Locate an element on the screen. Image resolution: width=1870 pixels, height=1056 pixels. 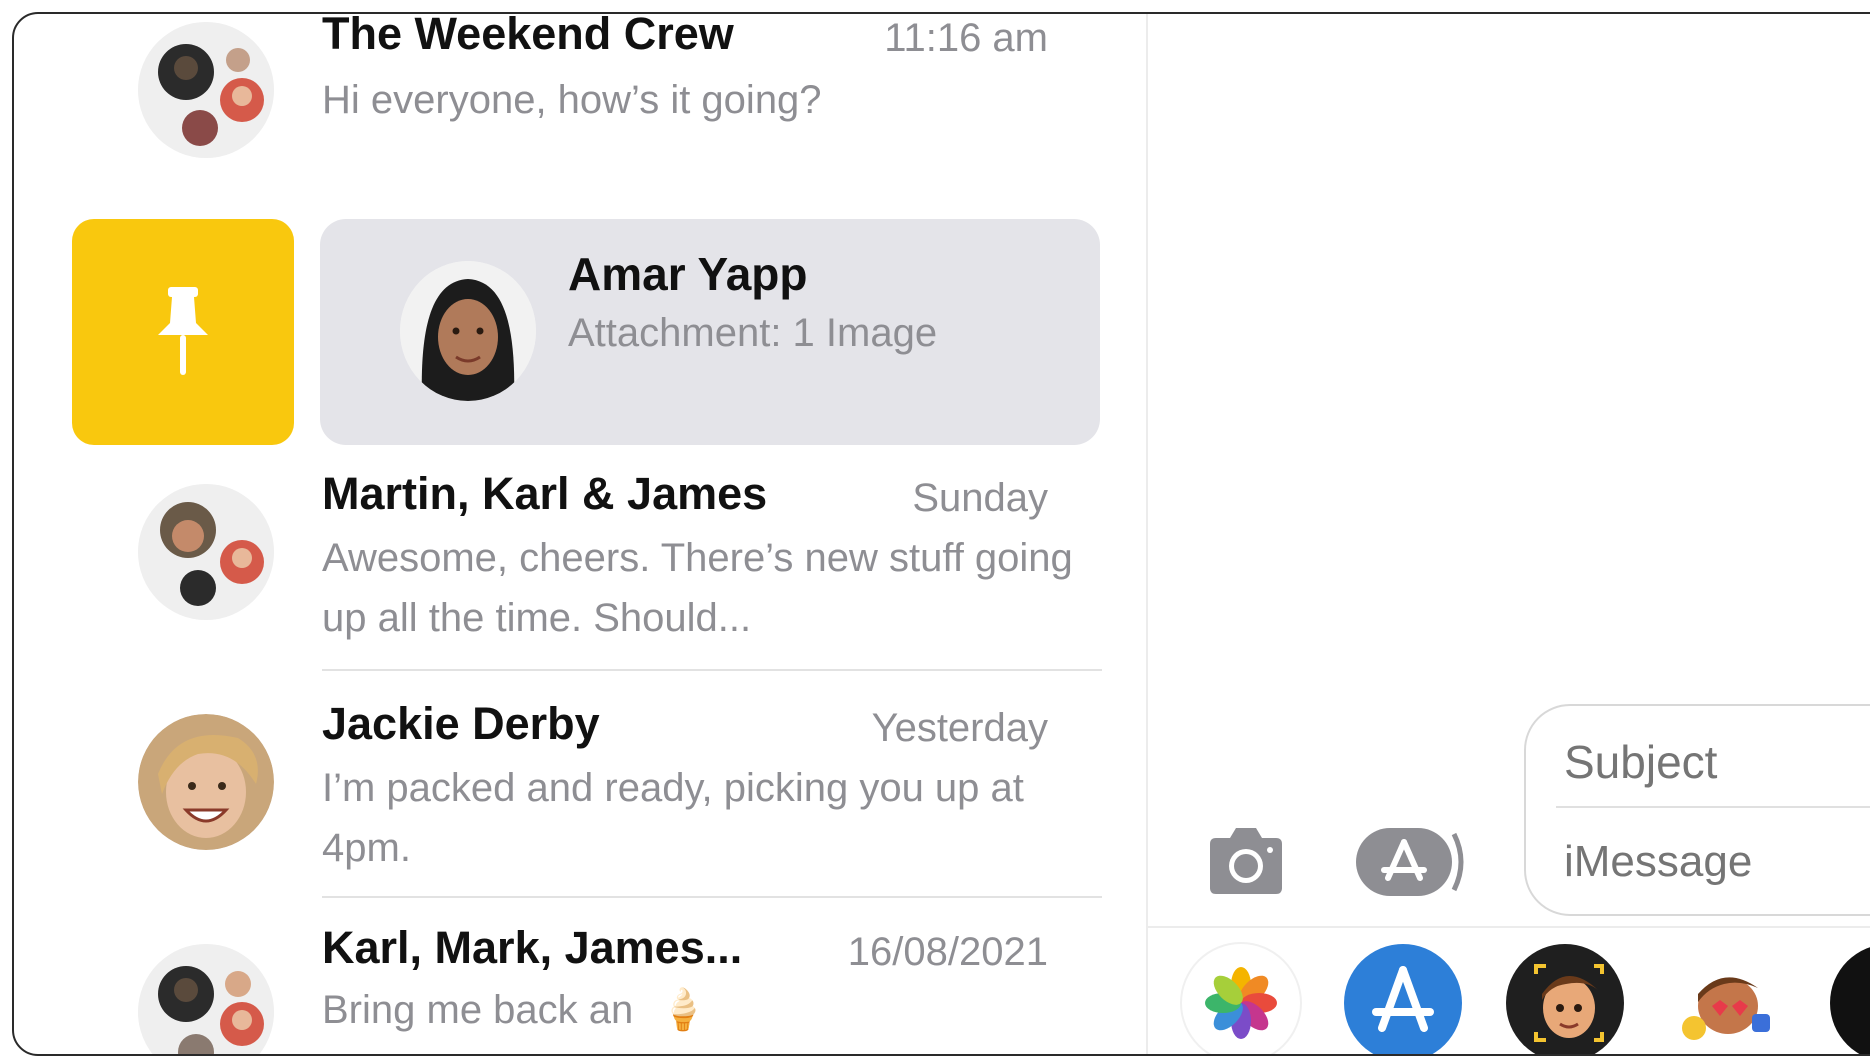
message-field is located at coordinates (1716, 862).